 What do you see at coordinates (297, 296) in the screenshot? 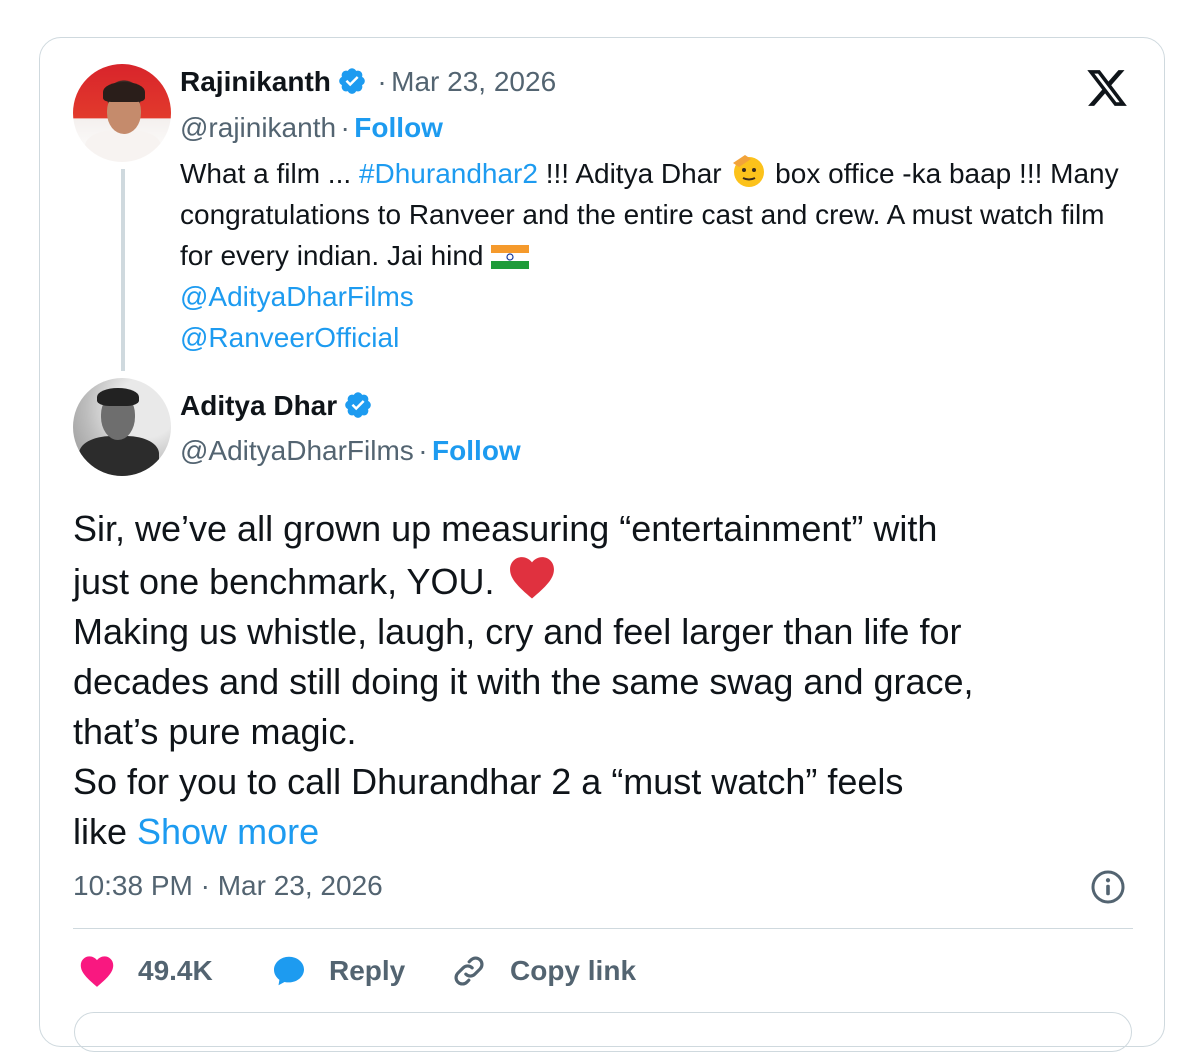
I see `mention-adityadharfilms-link: @AdityaDharFilms` at bounding box center [297, 296].